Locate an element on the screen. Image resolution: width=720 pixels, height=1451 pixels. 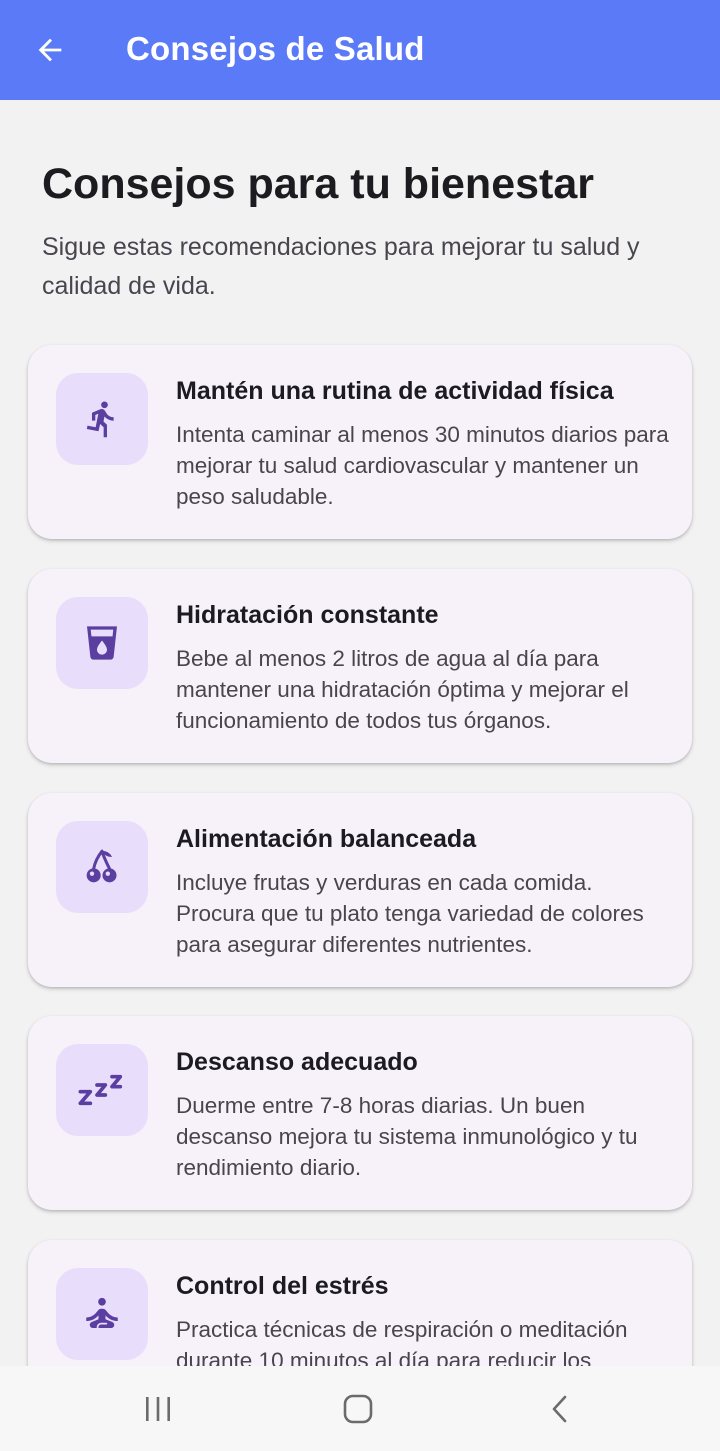
meditation-icon is located at coordinates (102, 1312).